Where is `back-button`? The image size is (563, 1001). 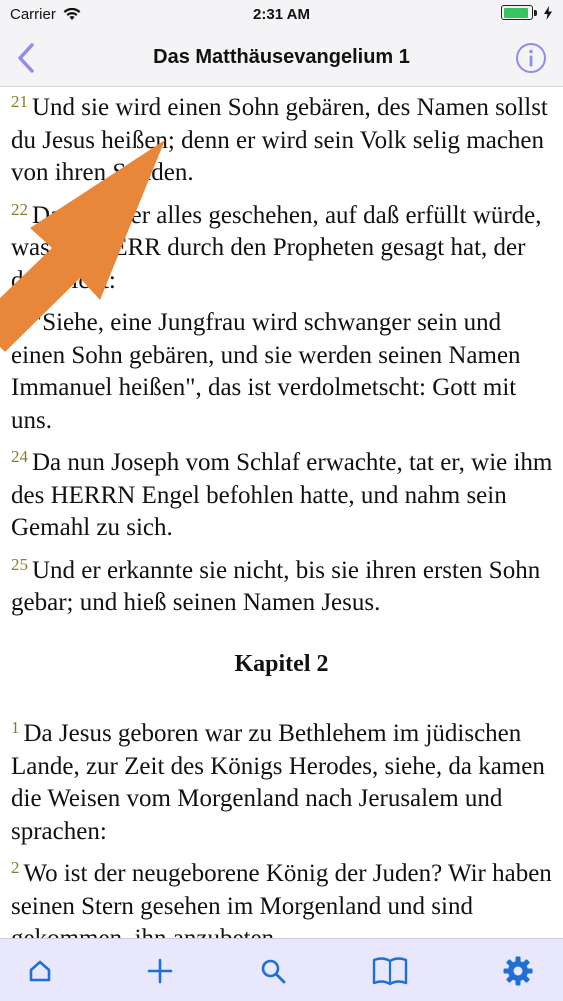
back-button is located at coordinates (28, 58).